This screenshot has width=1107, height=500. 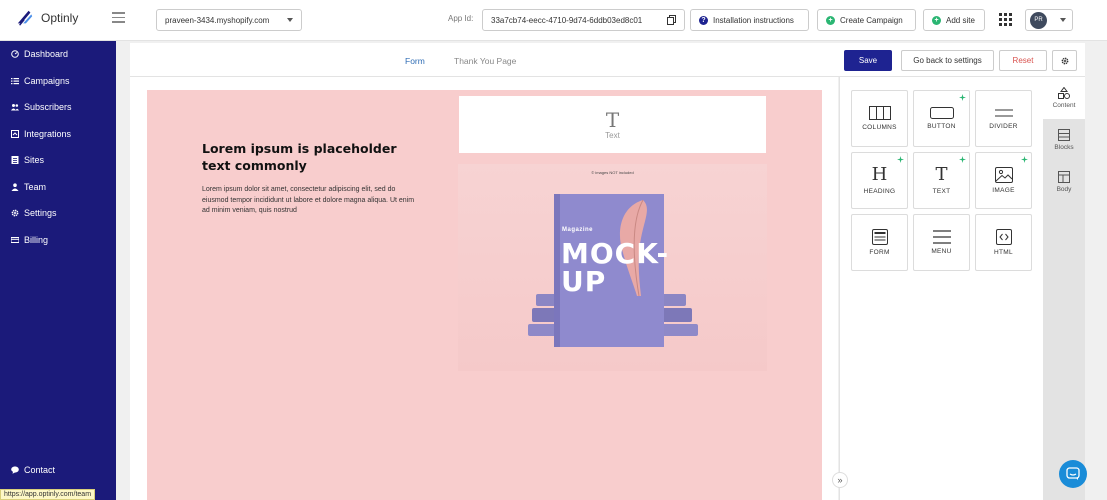 What do you see at coordinates (47, 18) in the screenshot?
I see `app-logo: Optinly` at bounding box center [47, 18].